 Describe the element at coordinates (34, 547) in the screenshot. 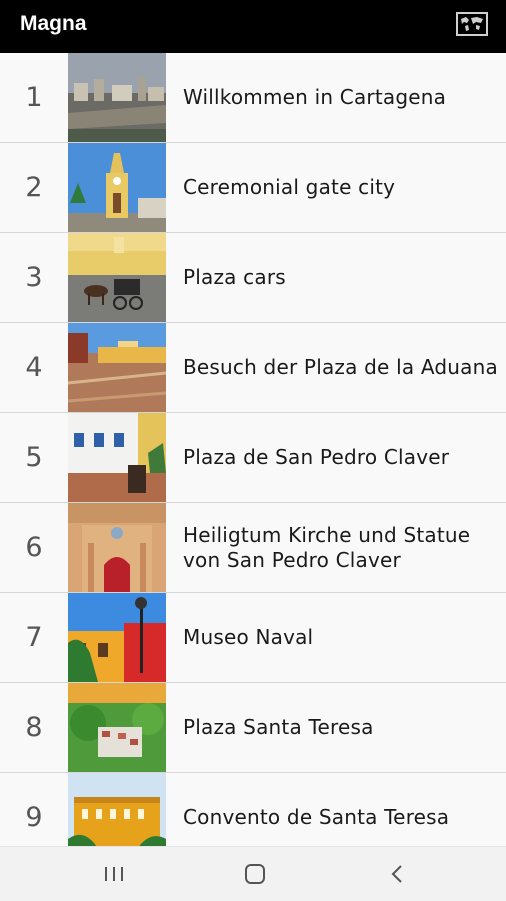

I see `item-number: 6` at that location.